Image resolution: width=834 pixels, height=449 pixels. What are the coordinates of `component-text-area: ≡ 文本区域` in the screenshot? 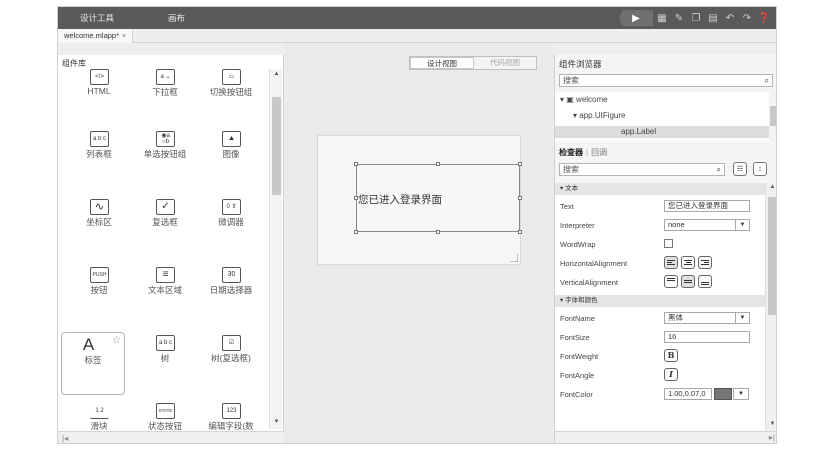 It's located at (165, 299).